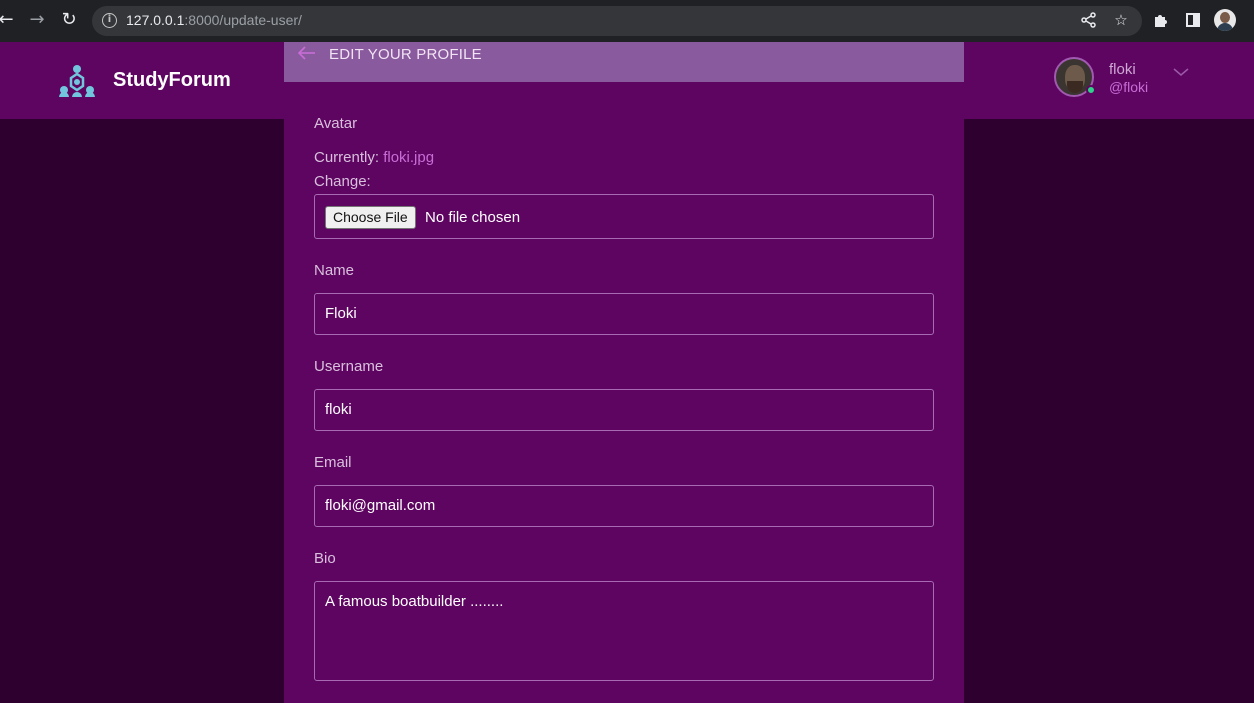 The width and height of the screenshot is (1254, 703). Describe the element at coordinates (109, 20) in the screenshot. I see `site-info-icon: i` at that location.